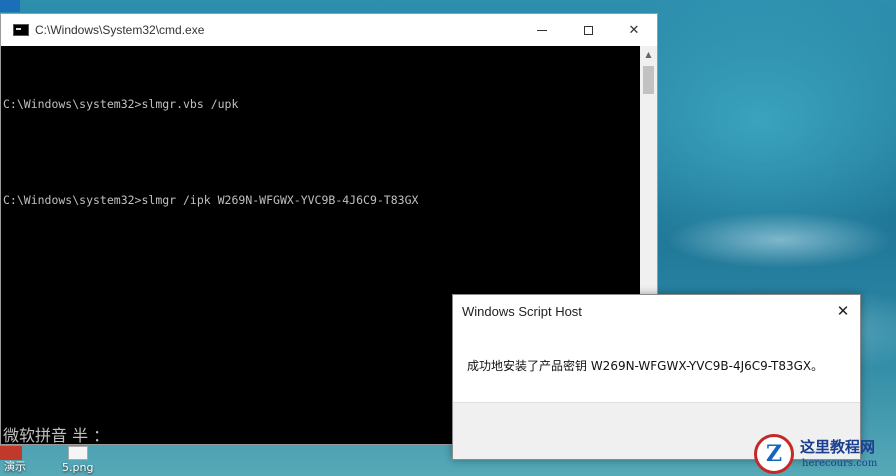  I want to click on close-button: ✕, so click(634, 30).